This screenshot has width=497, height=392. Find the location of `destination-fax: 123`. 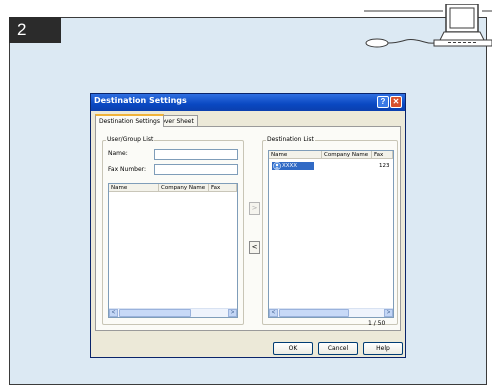

destination-fax: 123 is located at coordinates (384, 166).